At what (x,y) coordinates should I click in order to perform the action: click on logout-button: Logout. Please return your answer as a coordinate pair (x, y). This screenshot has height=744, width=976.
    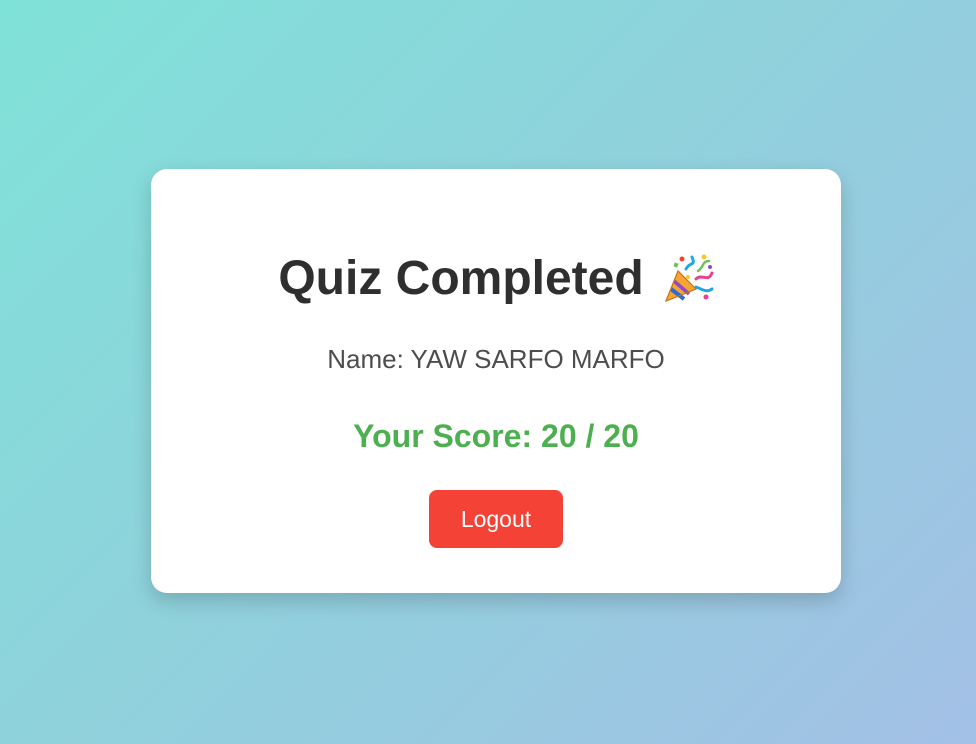
    Looking at the image, I should click on (496, 519).